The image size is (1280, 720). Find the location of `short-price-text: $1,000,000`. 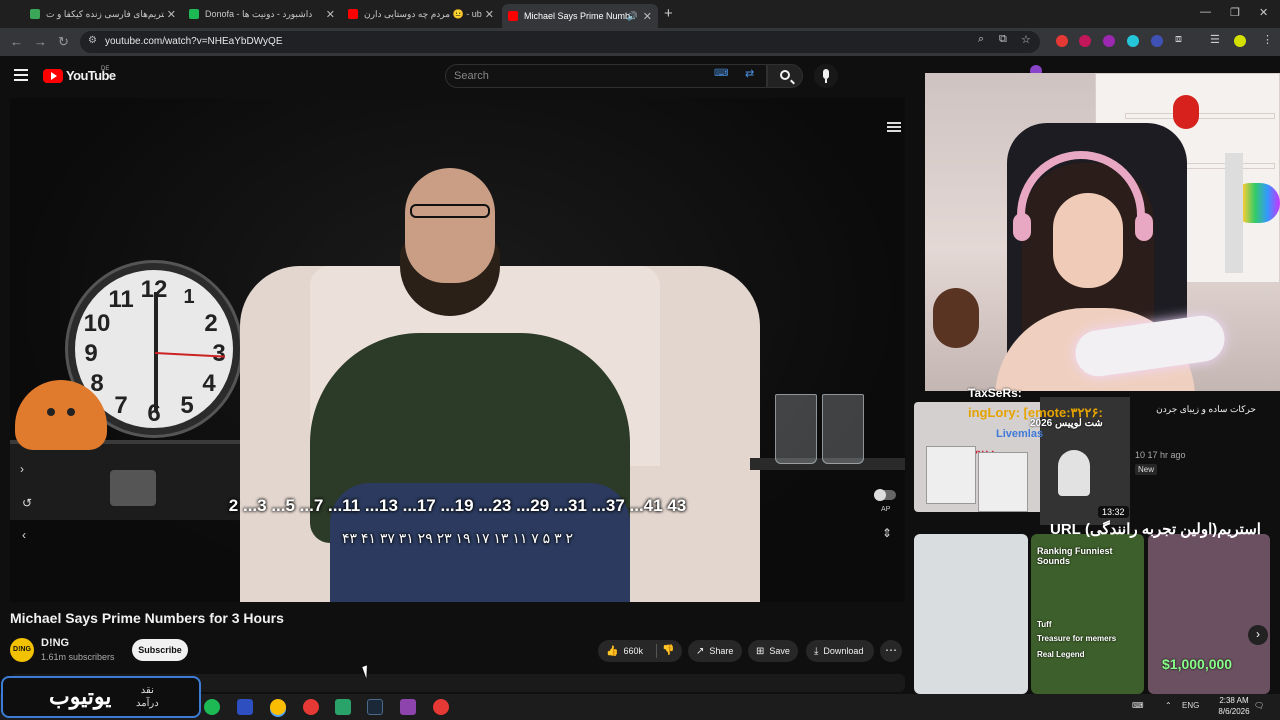

short-price-text: $1,000,000 is located at coordinates (1197, 664).